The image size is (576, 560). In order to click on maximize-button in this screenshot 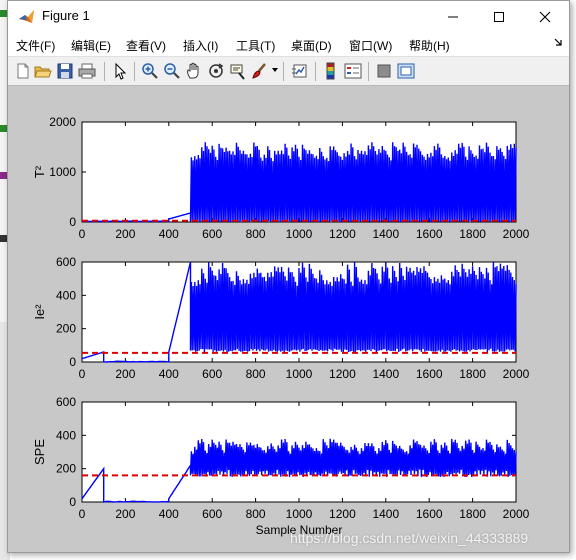, I will do `click(499, 16)`.